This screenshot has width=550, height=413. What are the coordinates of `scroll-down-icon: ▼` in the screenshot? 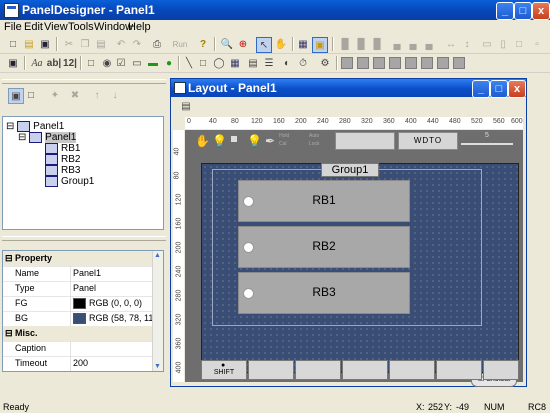 It's located at (157, 366).